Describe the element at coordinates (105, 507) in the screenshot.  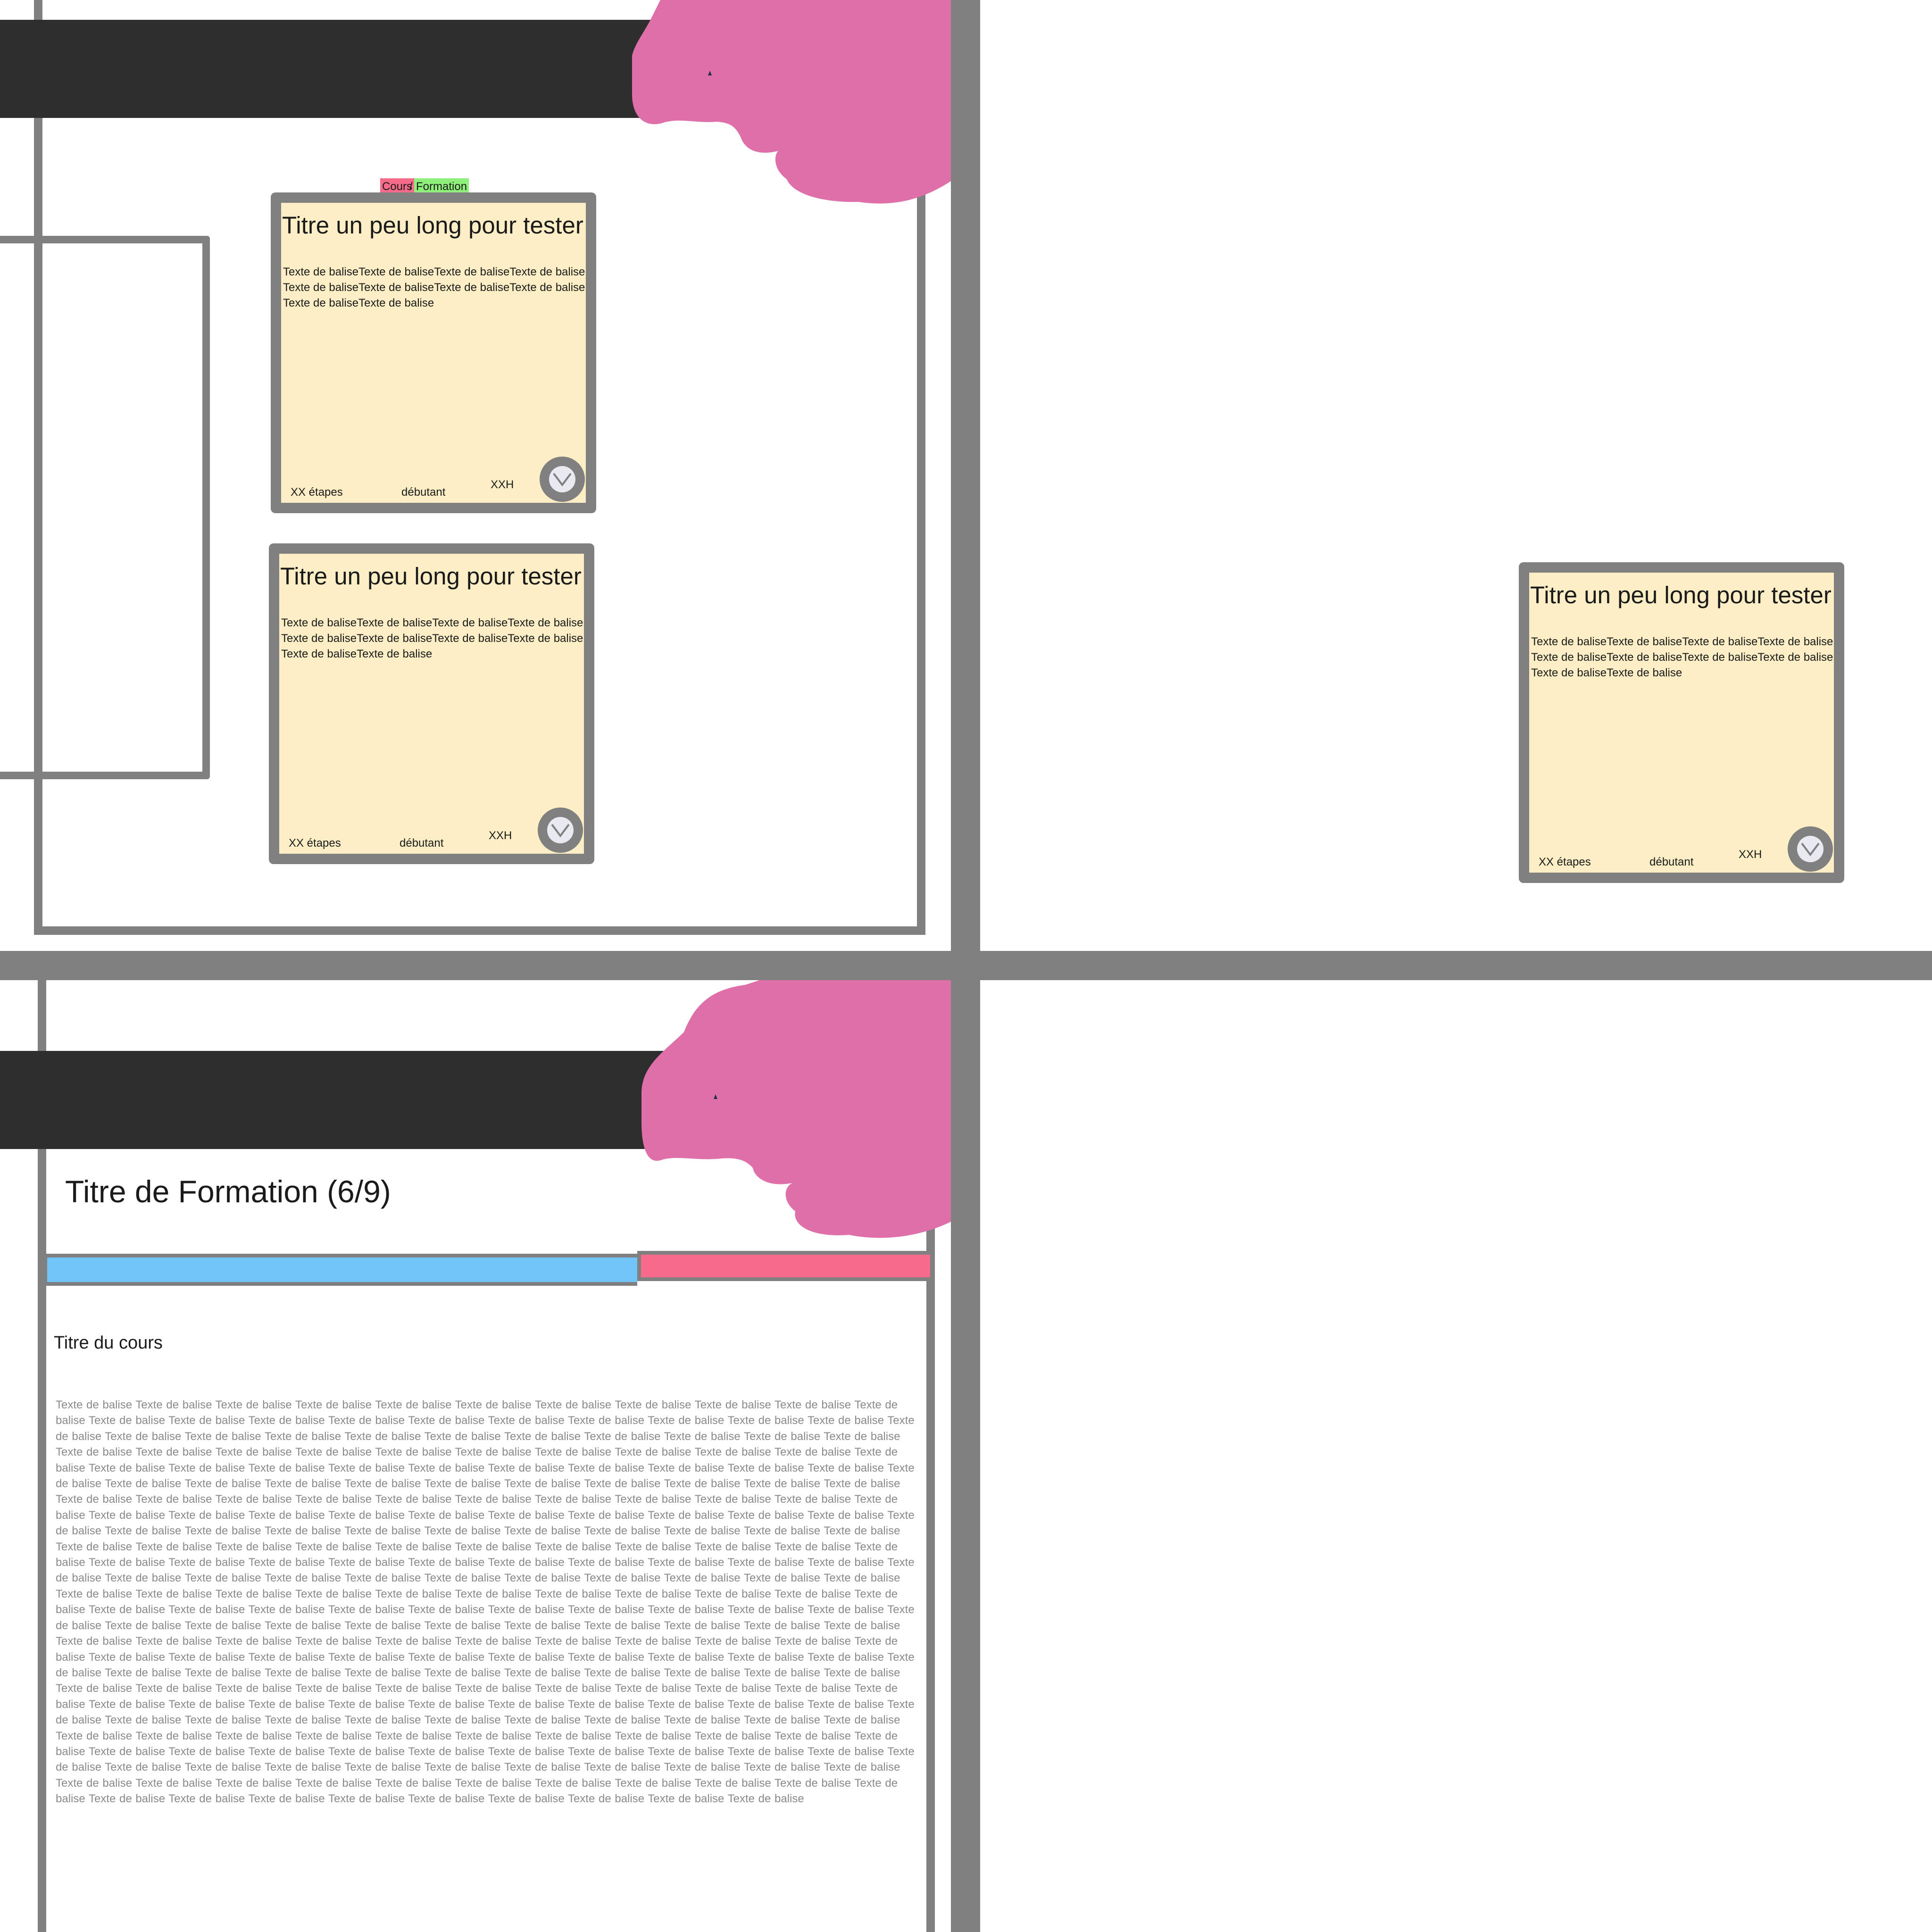
I see `side-panel` at that location.